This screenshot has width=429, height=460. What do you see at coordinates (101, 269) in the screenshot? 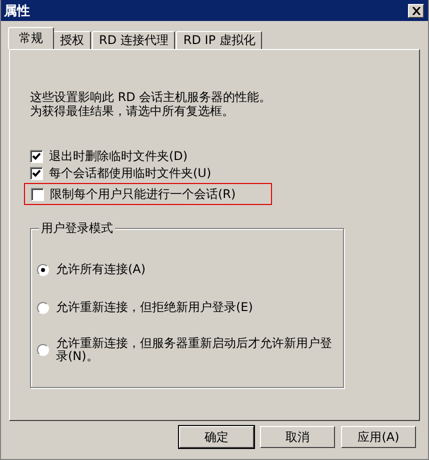
I see `radio-label: 允许所有连接(A)` at bounding box center [101, 269].